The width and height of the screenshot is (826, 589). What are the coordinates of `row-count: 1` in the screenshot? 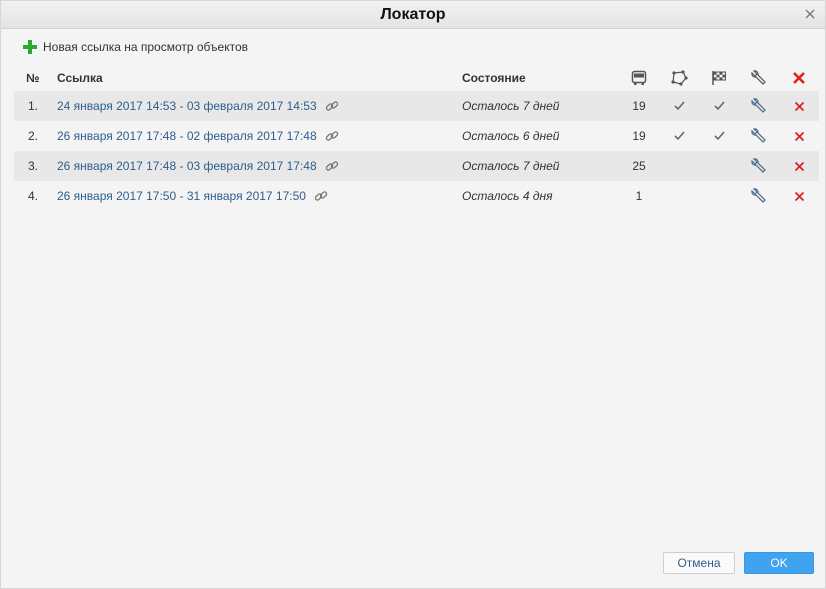 It's located at (639, 196).